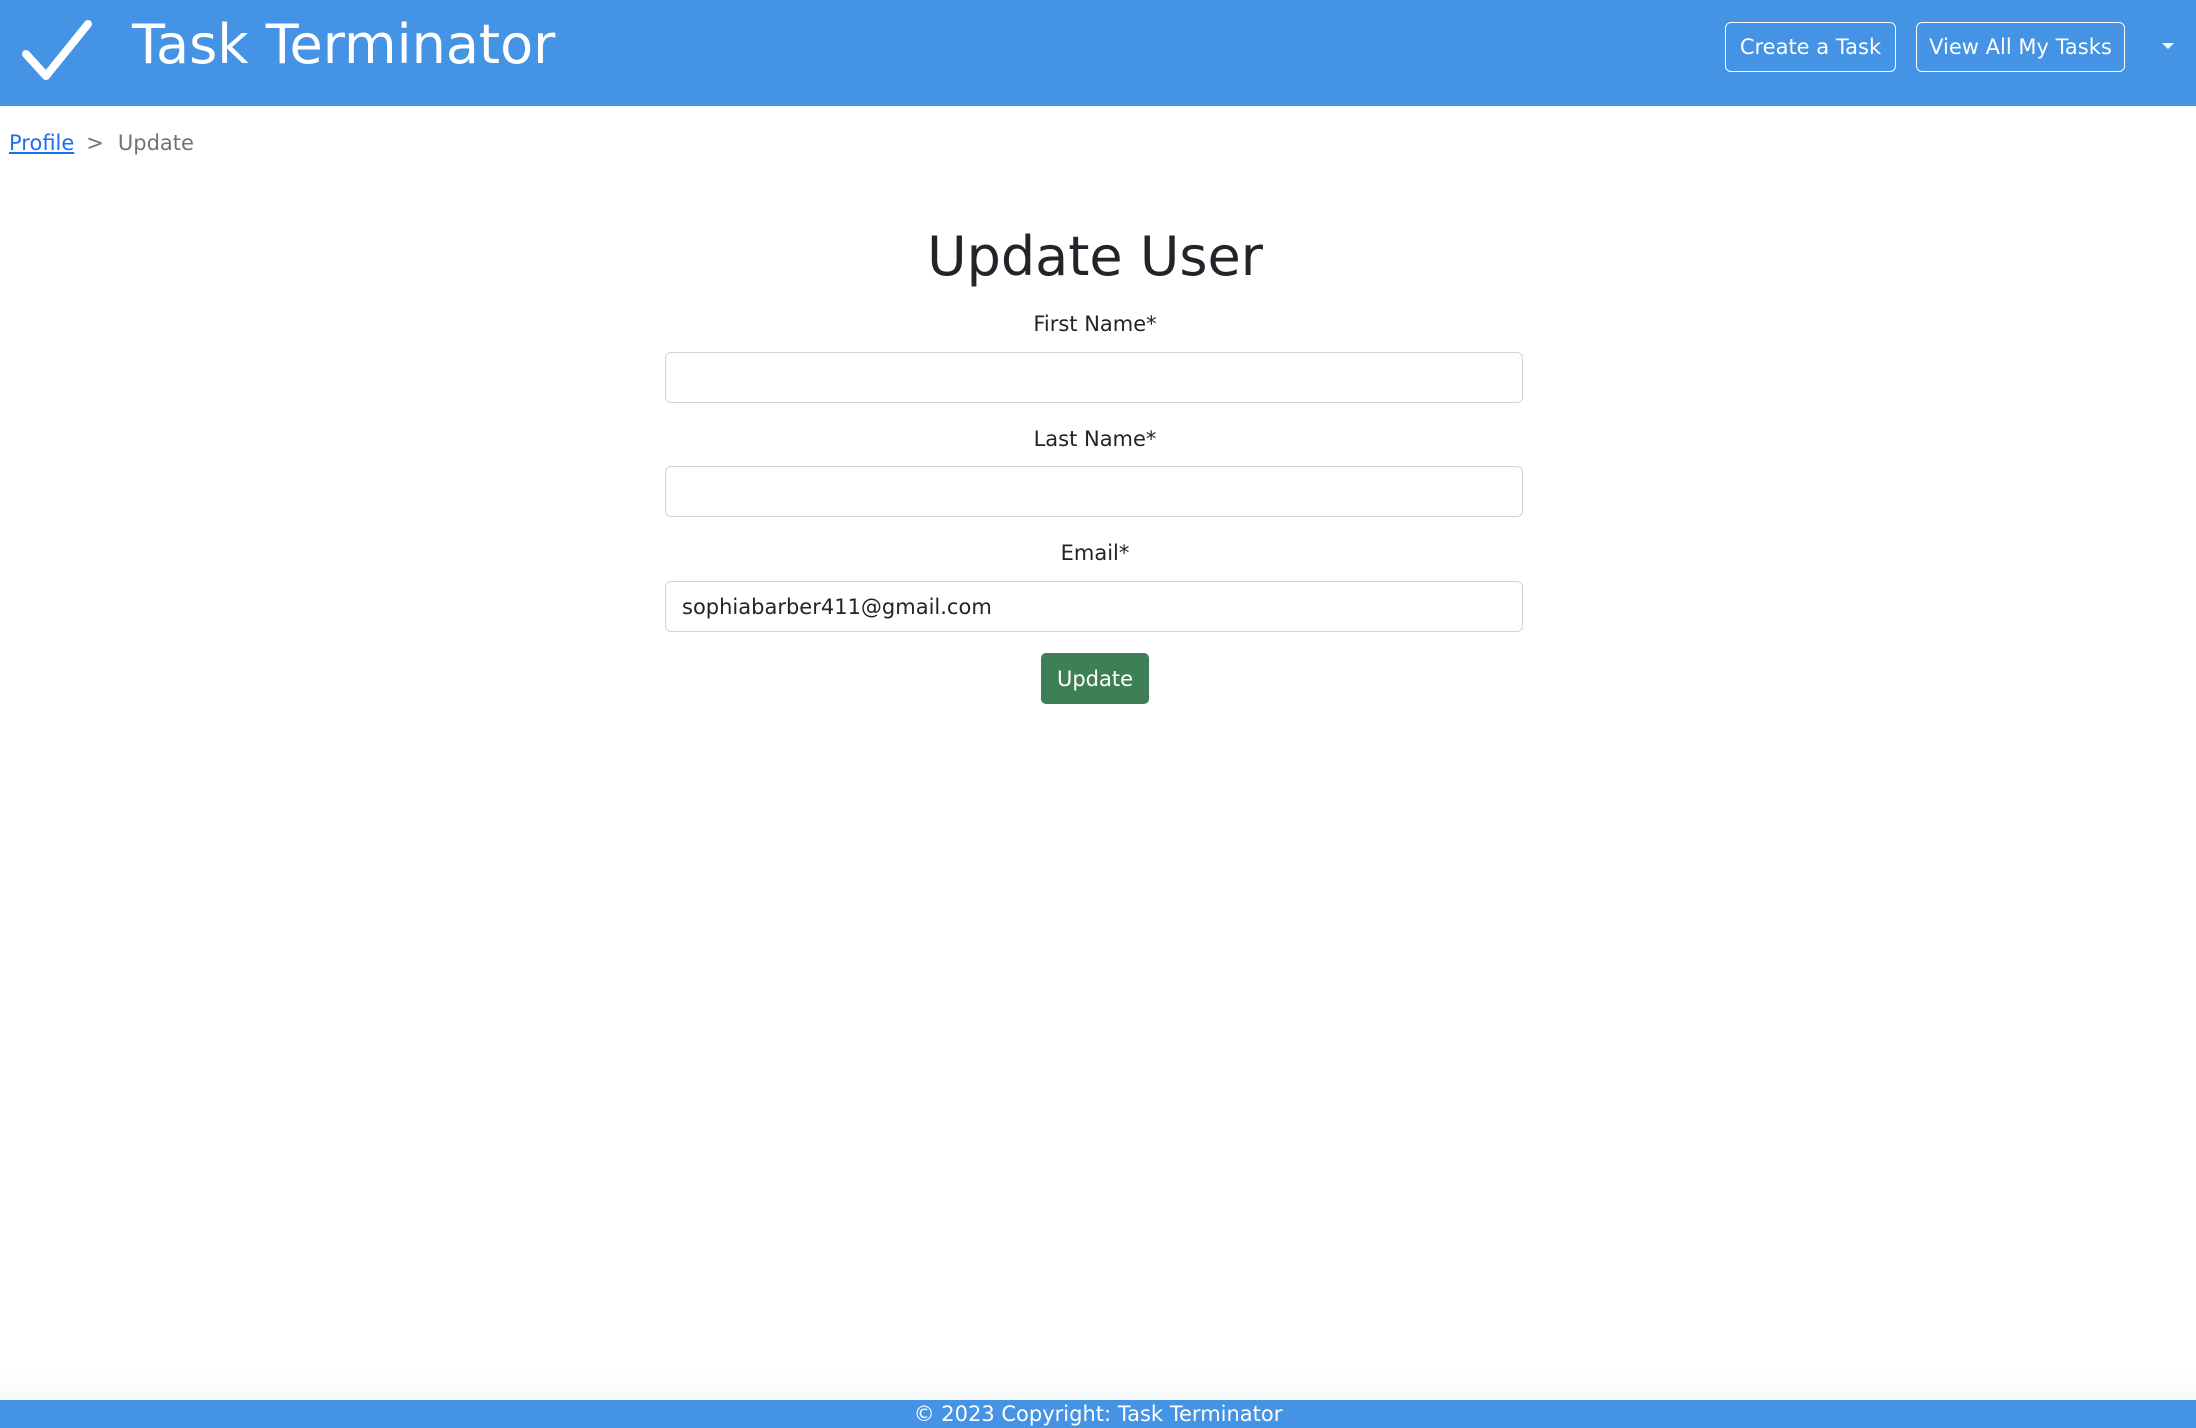 This screenshot has height=1428, width=2196. Describe the element at coordinates (1098, 1386) in the screenshot. I see `footer-fade` at that location.